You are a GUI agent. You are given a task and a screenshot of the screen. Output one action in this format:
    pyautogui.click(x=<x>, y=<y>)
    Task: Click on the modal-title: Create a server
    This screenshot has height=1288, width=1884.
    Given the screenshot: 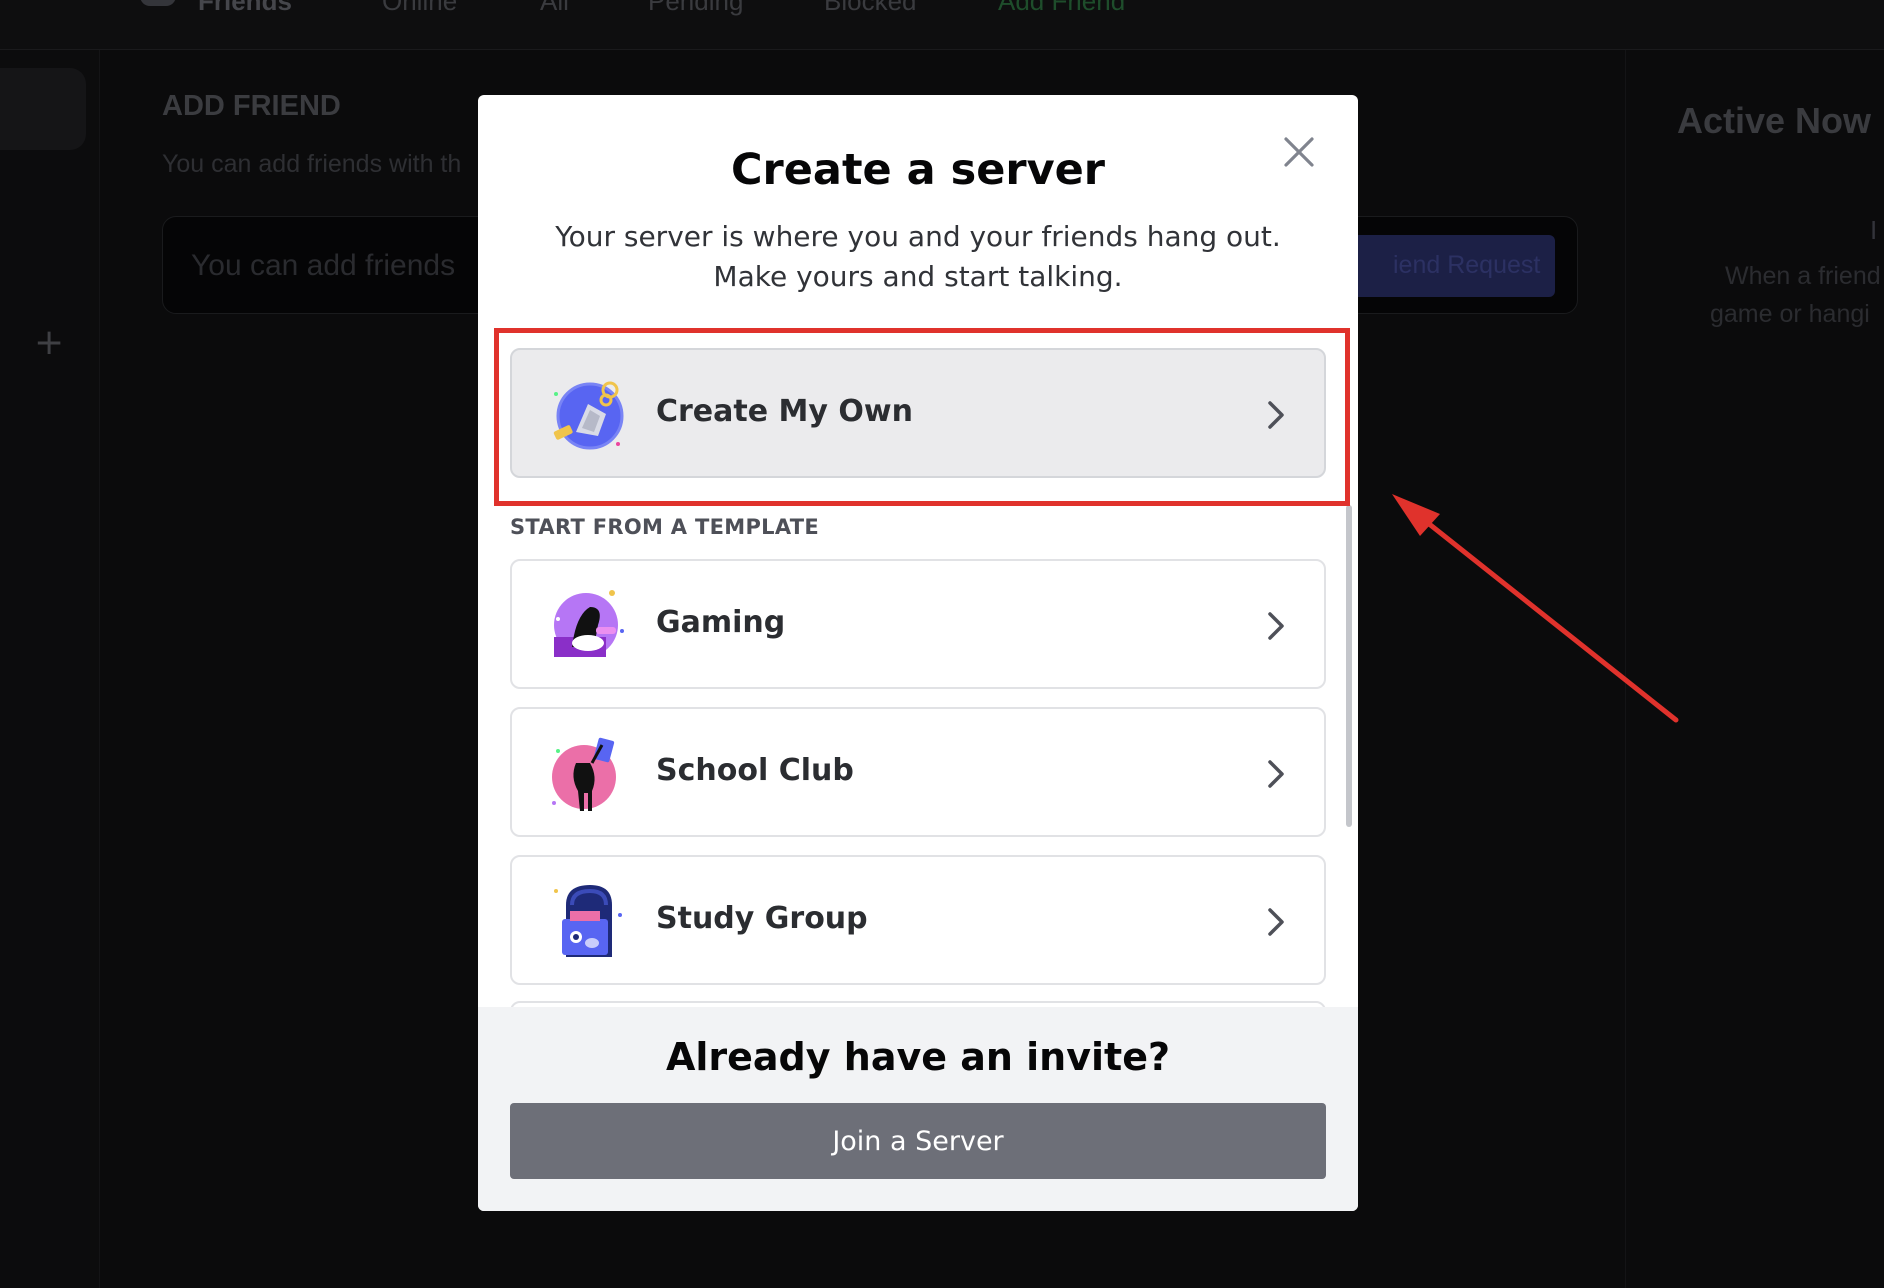 What is the action you would take?
    pyautogui.click(x=918, y=170)
    